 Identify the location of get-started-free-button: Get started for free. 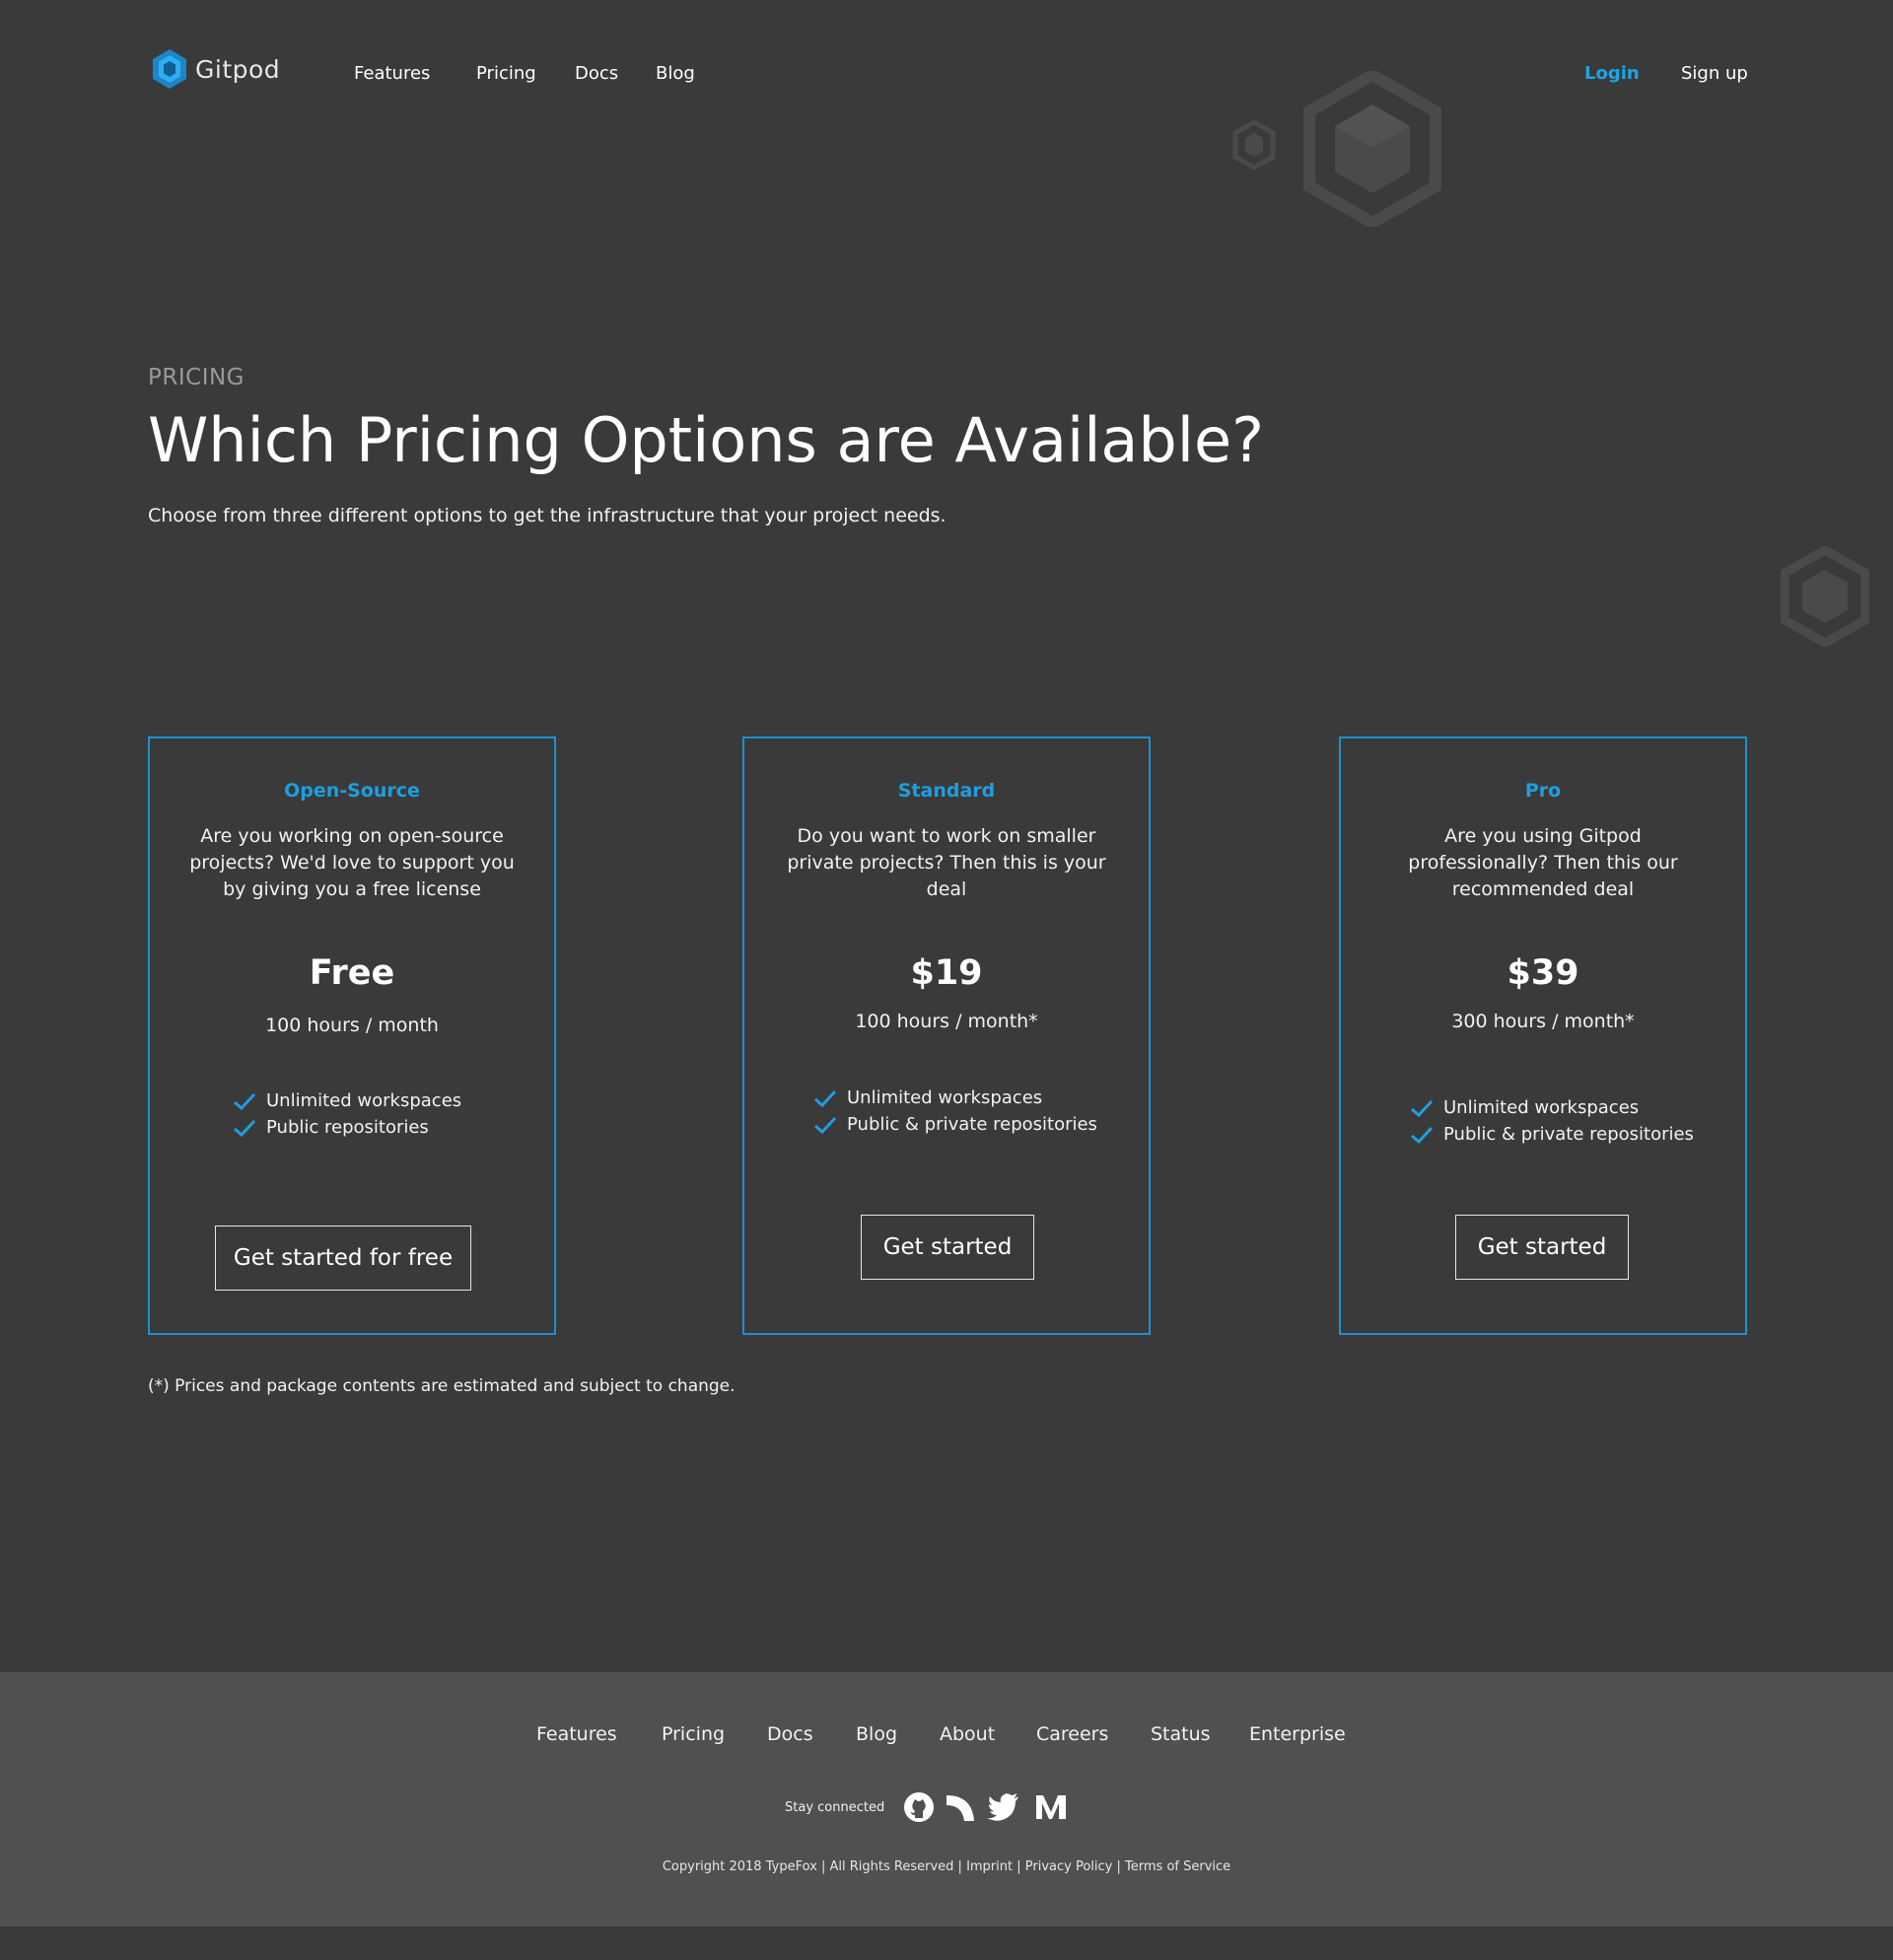
(343, 1258).